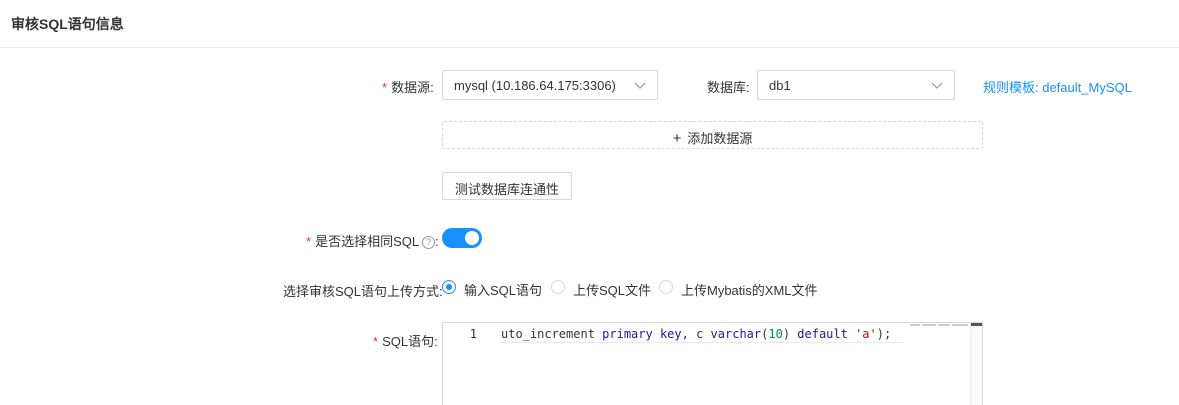 The width and height of the screenshot is (1179, 405). Describe the element at coordinates (712, 135) in the screenshot. I see `add-datasource-button: + 添加数据源` at that location.